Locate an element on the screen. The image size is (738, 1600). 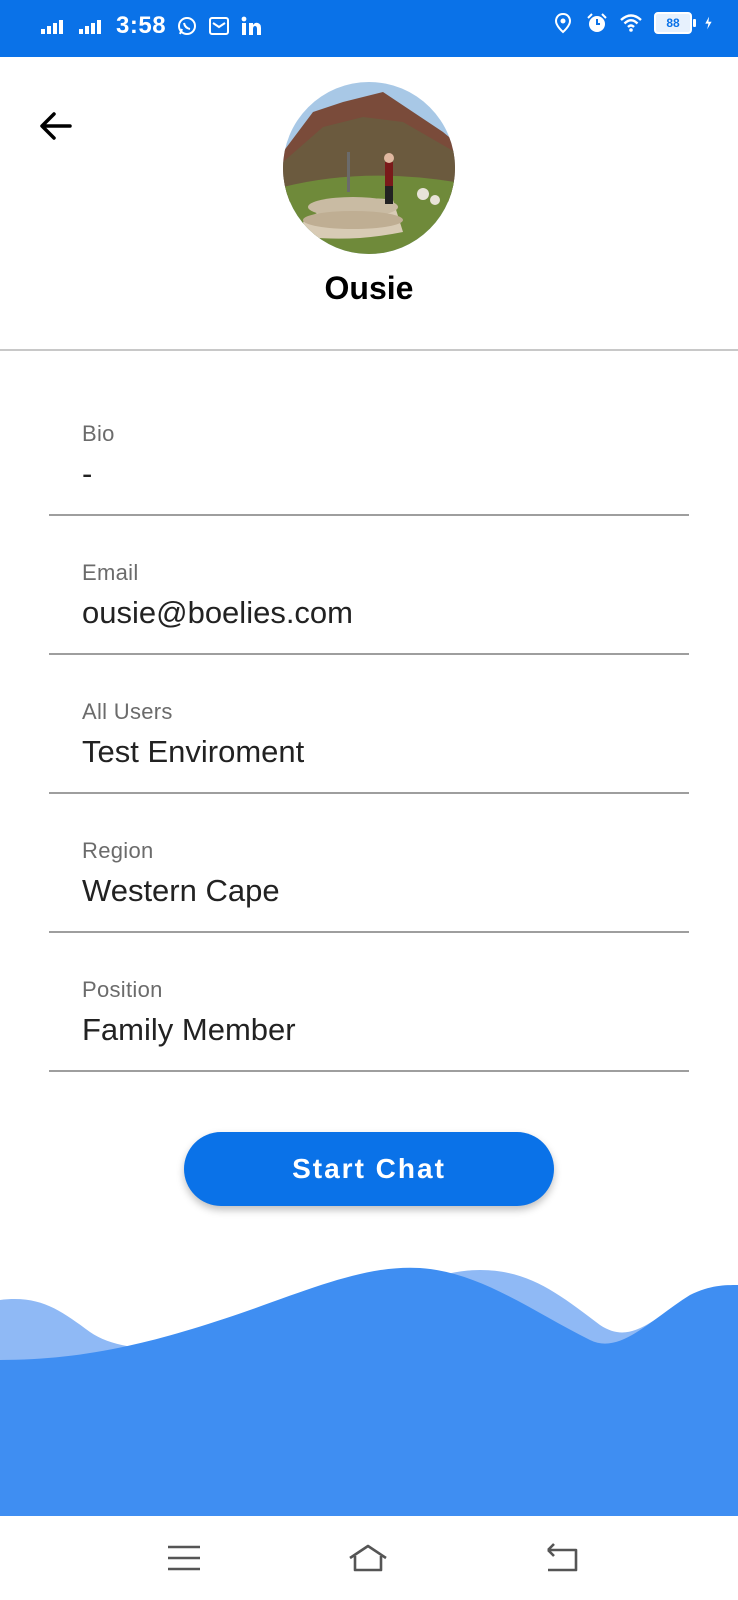
menu-icon is located at coordinates (184, 1558).